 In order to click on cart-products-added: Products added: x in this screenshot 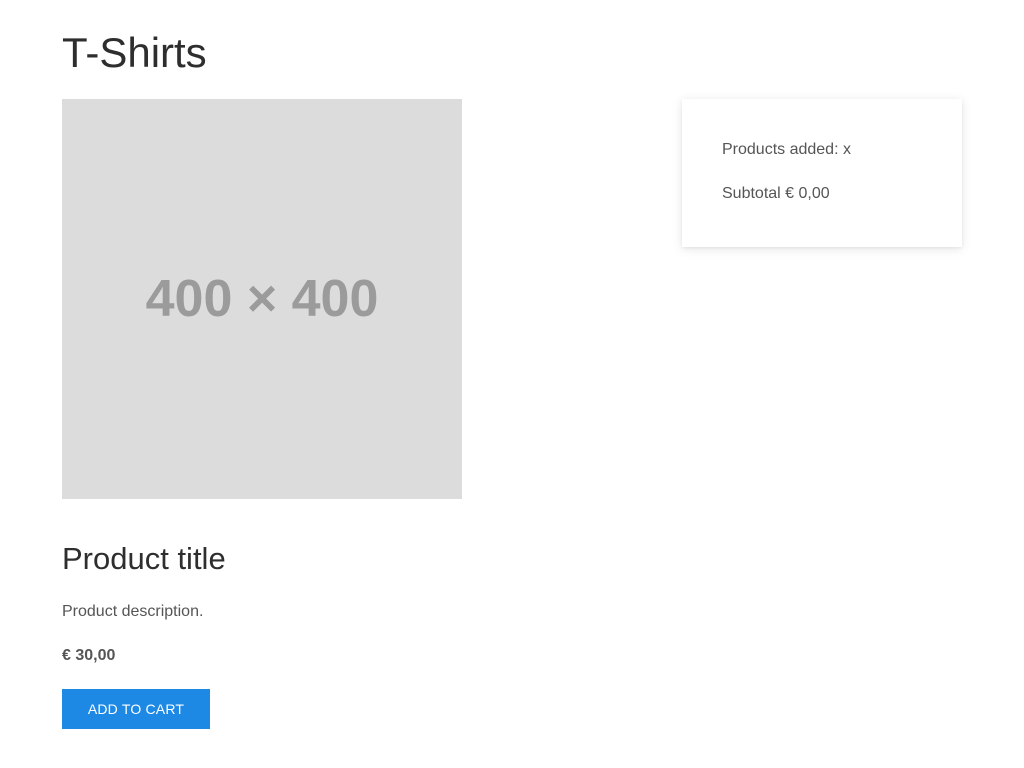, I will do `click(786, 150)`.